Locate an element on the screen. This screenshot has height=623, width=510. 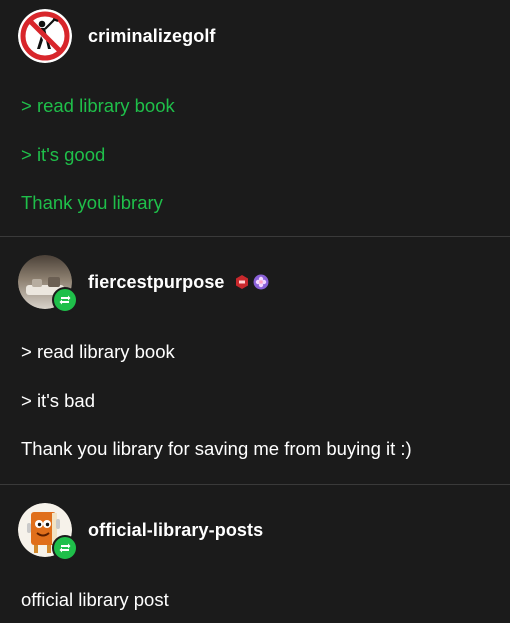
post-text-line: > it's bad is located at coordinates (58, 400).